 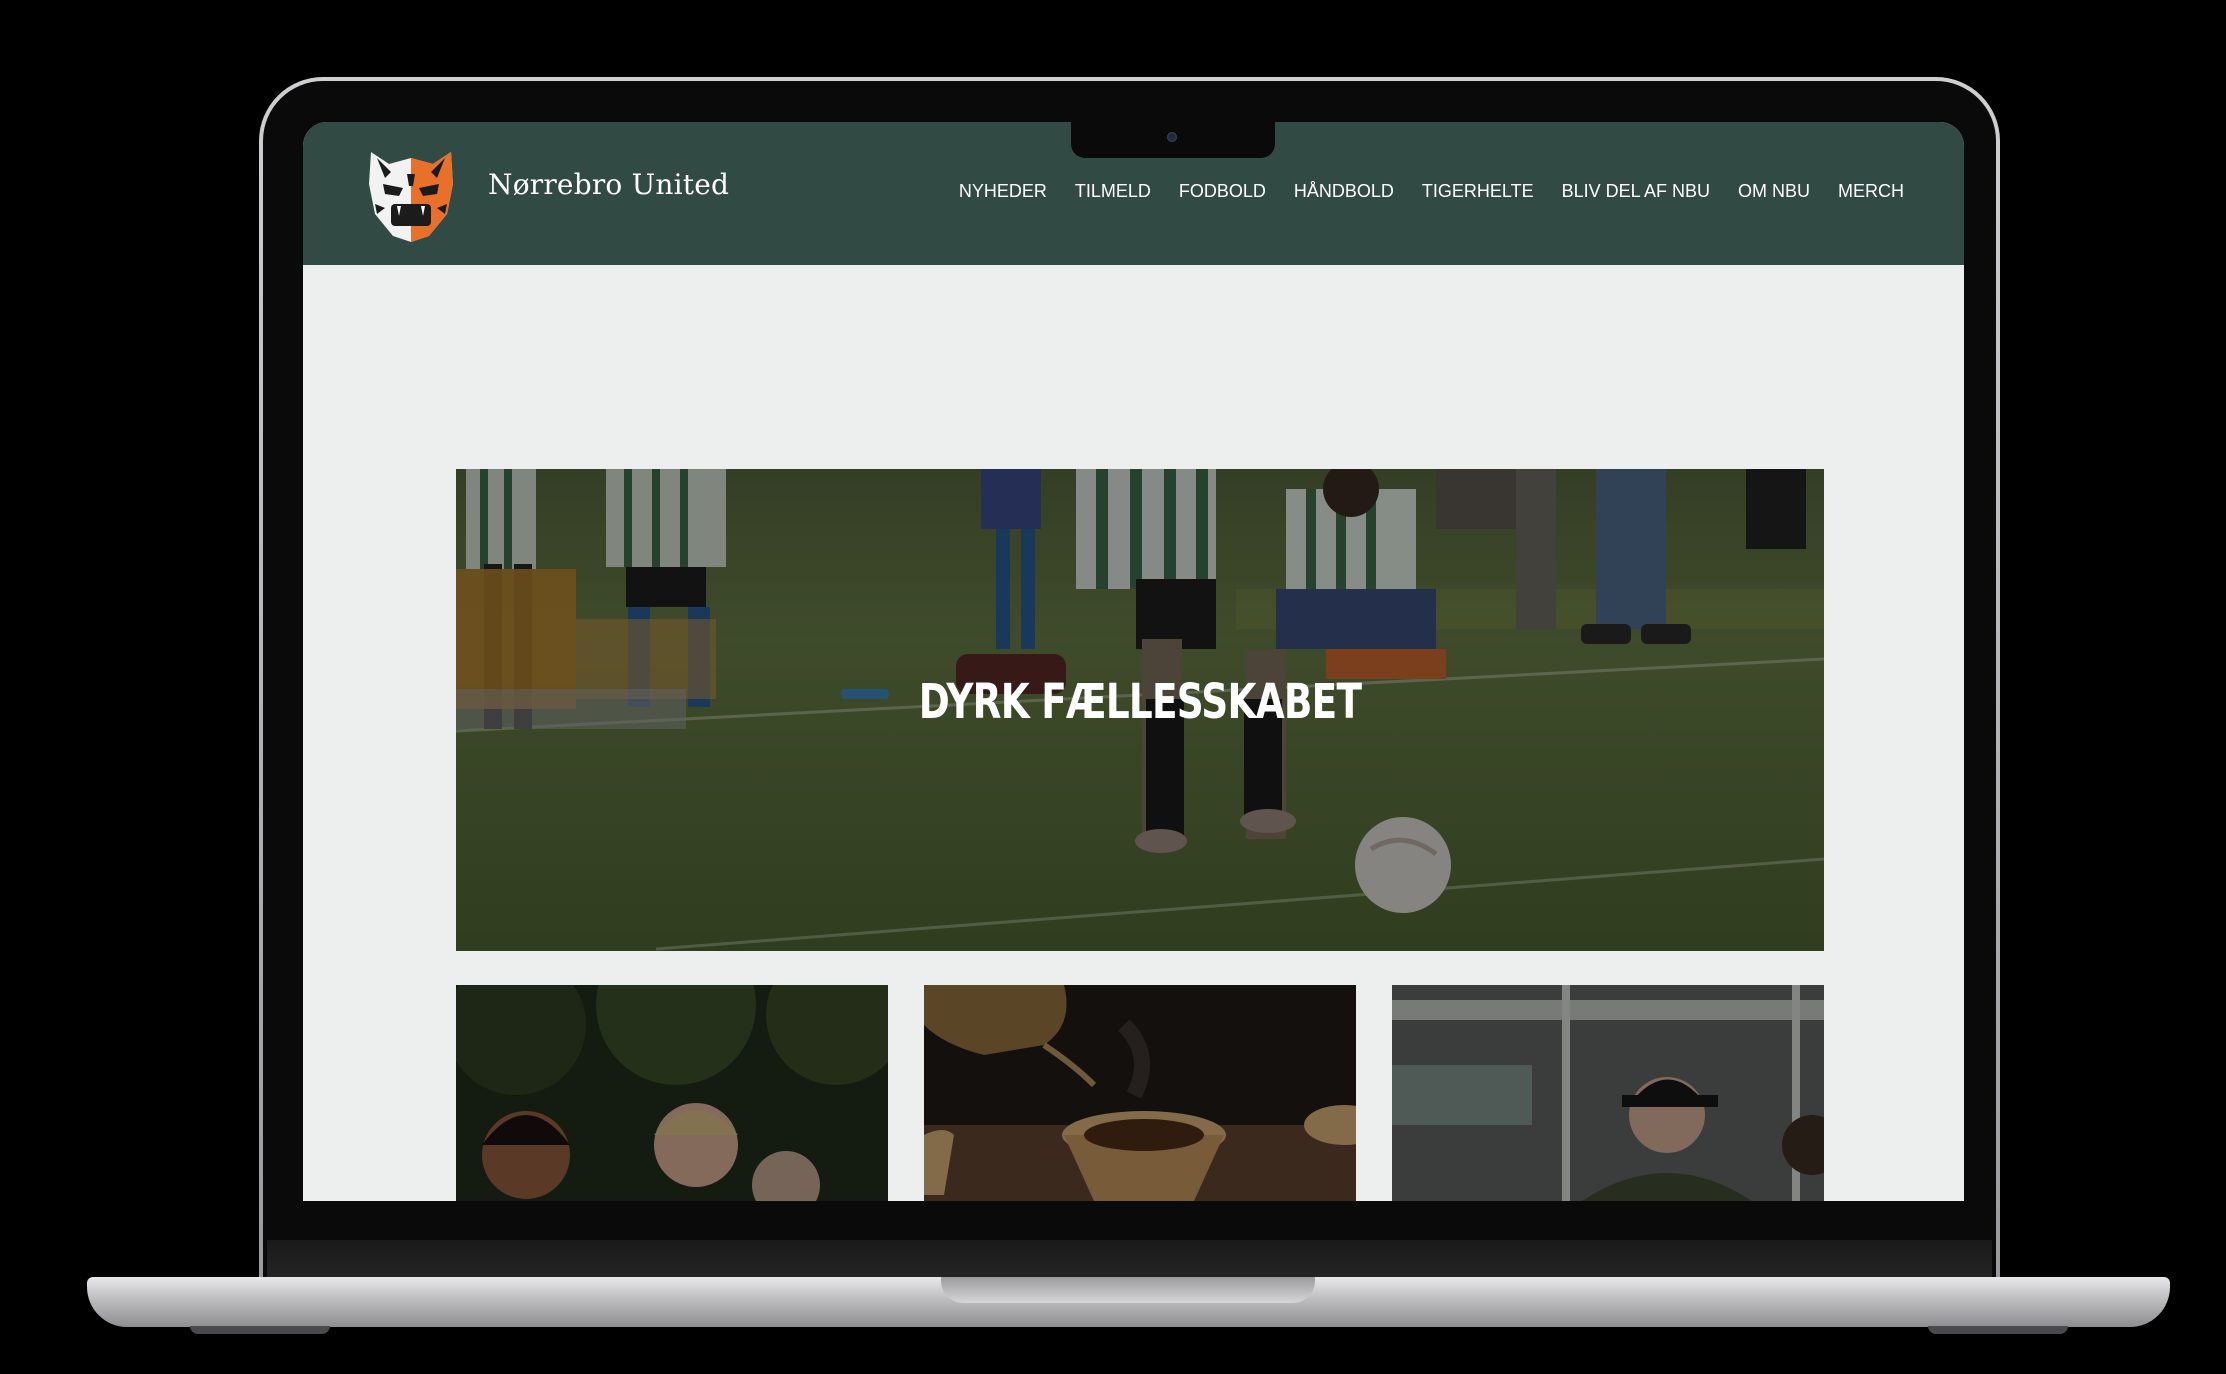 I want to click on laptop-foot-left, so click(x=260, y=1330).